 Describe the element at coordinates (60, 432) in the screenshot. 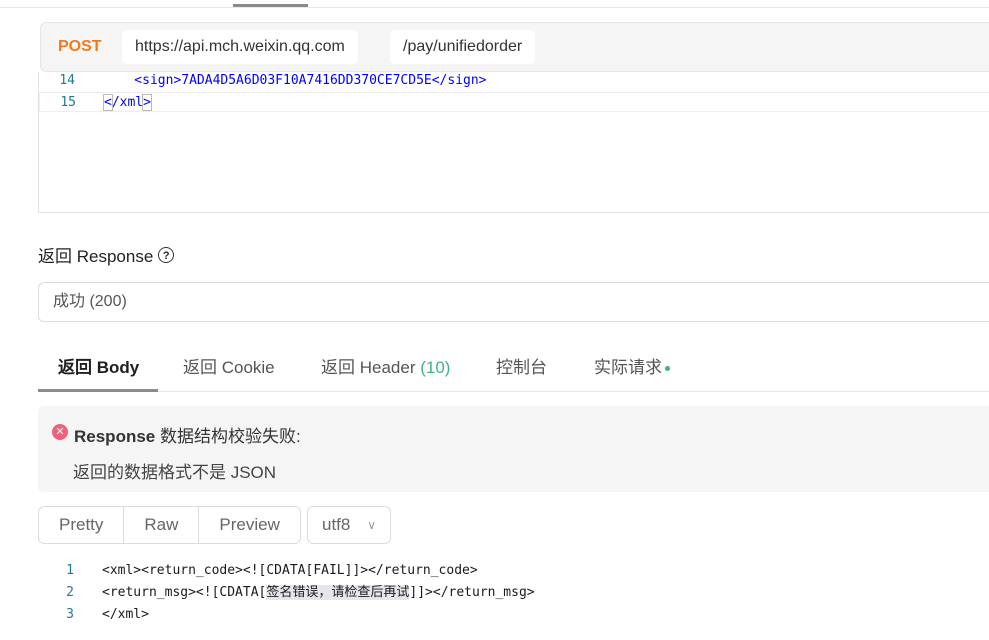

I see `error-x-icon: ✕` at that location.